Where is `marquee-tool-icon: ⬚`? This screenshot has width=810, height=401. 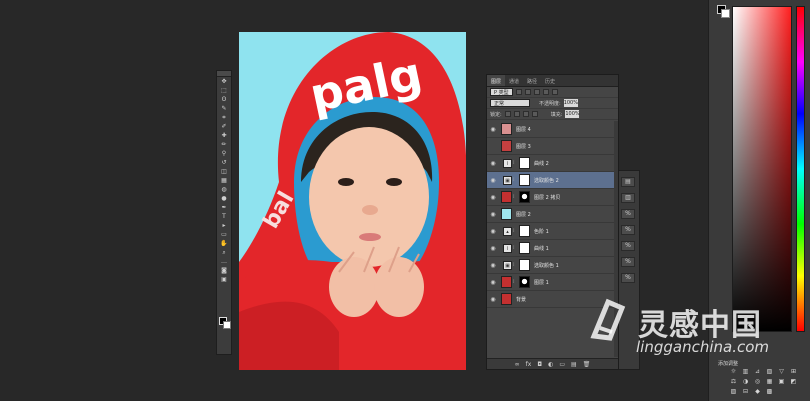 marquee-tool-icon: ⬚ is located at coordinates (224, 91).